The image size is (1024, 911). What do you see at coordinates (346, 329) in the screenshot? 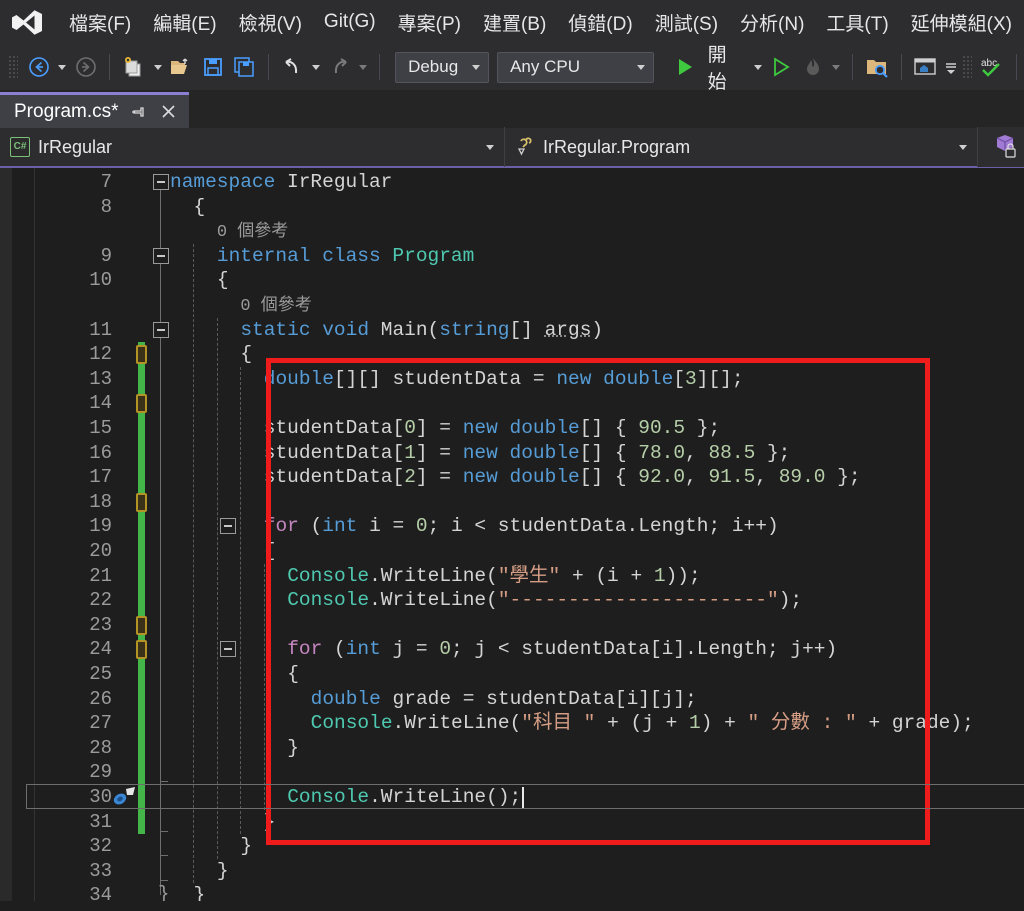
I see `code-token: void` at bounding box center [346, 329].